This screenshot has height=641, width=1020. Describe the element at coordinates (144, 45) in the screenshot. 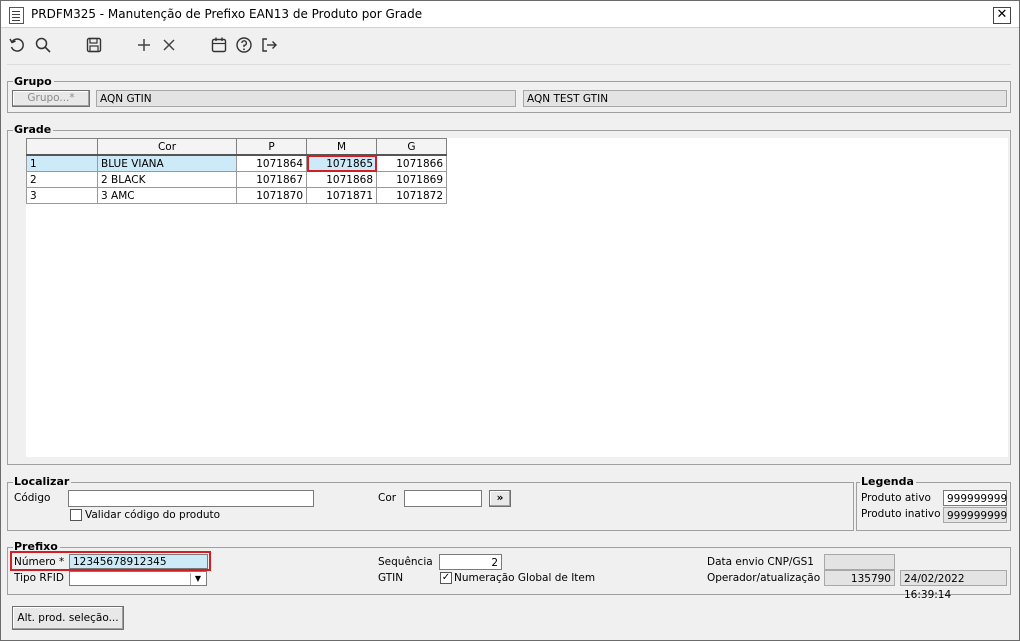

I see `add-icon` at that location.